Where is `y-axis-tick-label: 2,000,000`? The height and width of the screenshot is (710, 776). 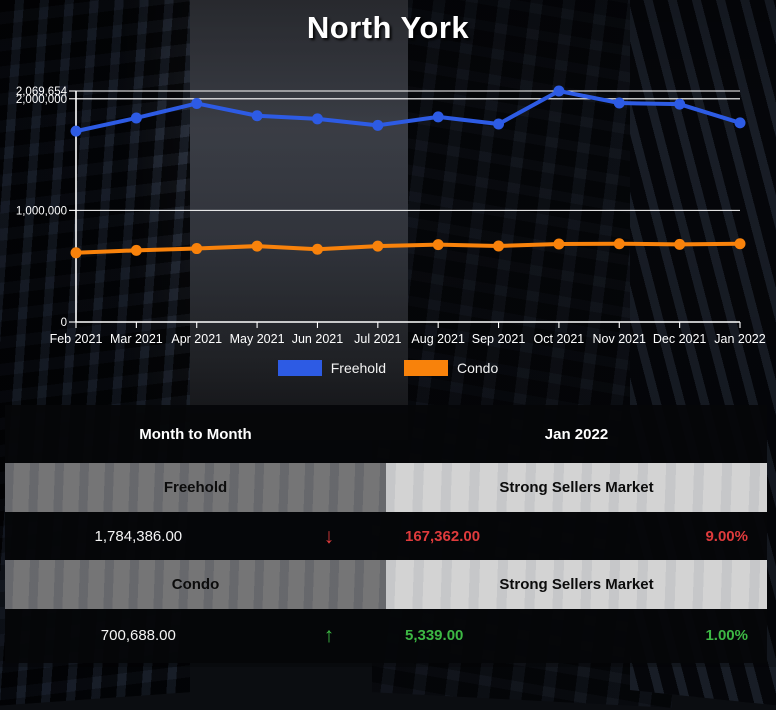 y-axis-tick-label: 2,000,000 is located at coordinates (41, 100).